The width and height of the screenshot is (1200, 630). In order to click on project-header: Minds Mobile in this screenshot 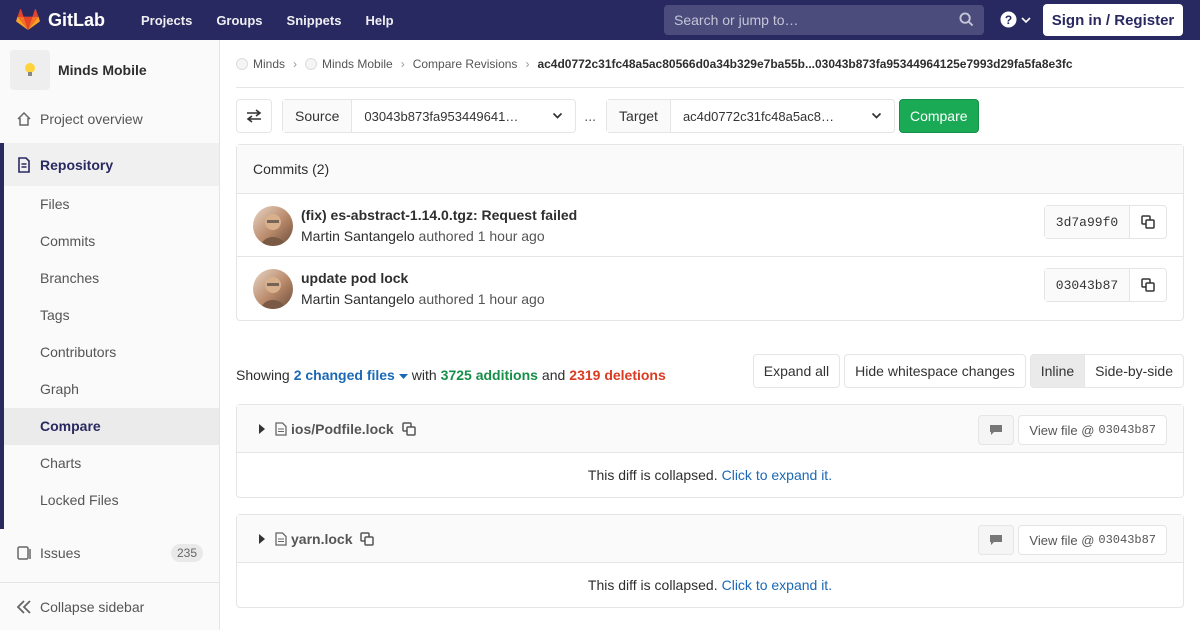, I will do `click(109, 70)`.